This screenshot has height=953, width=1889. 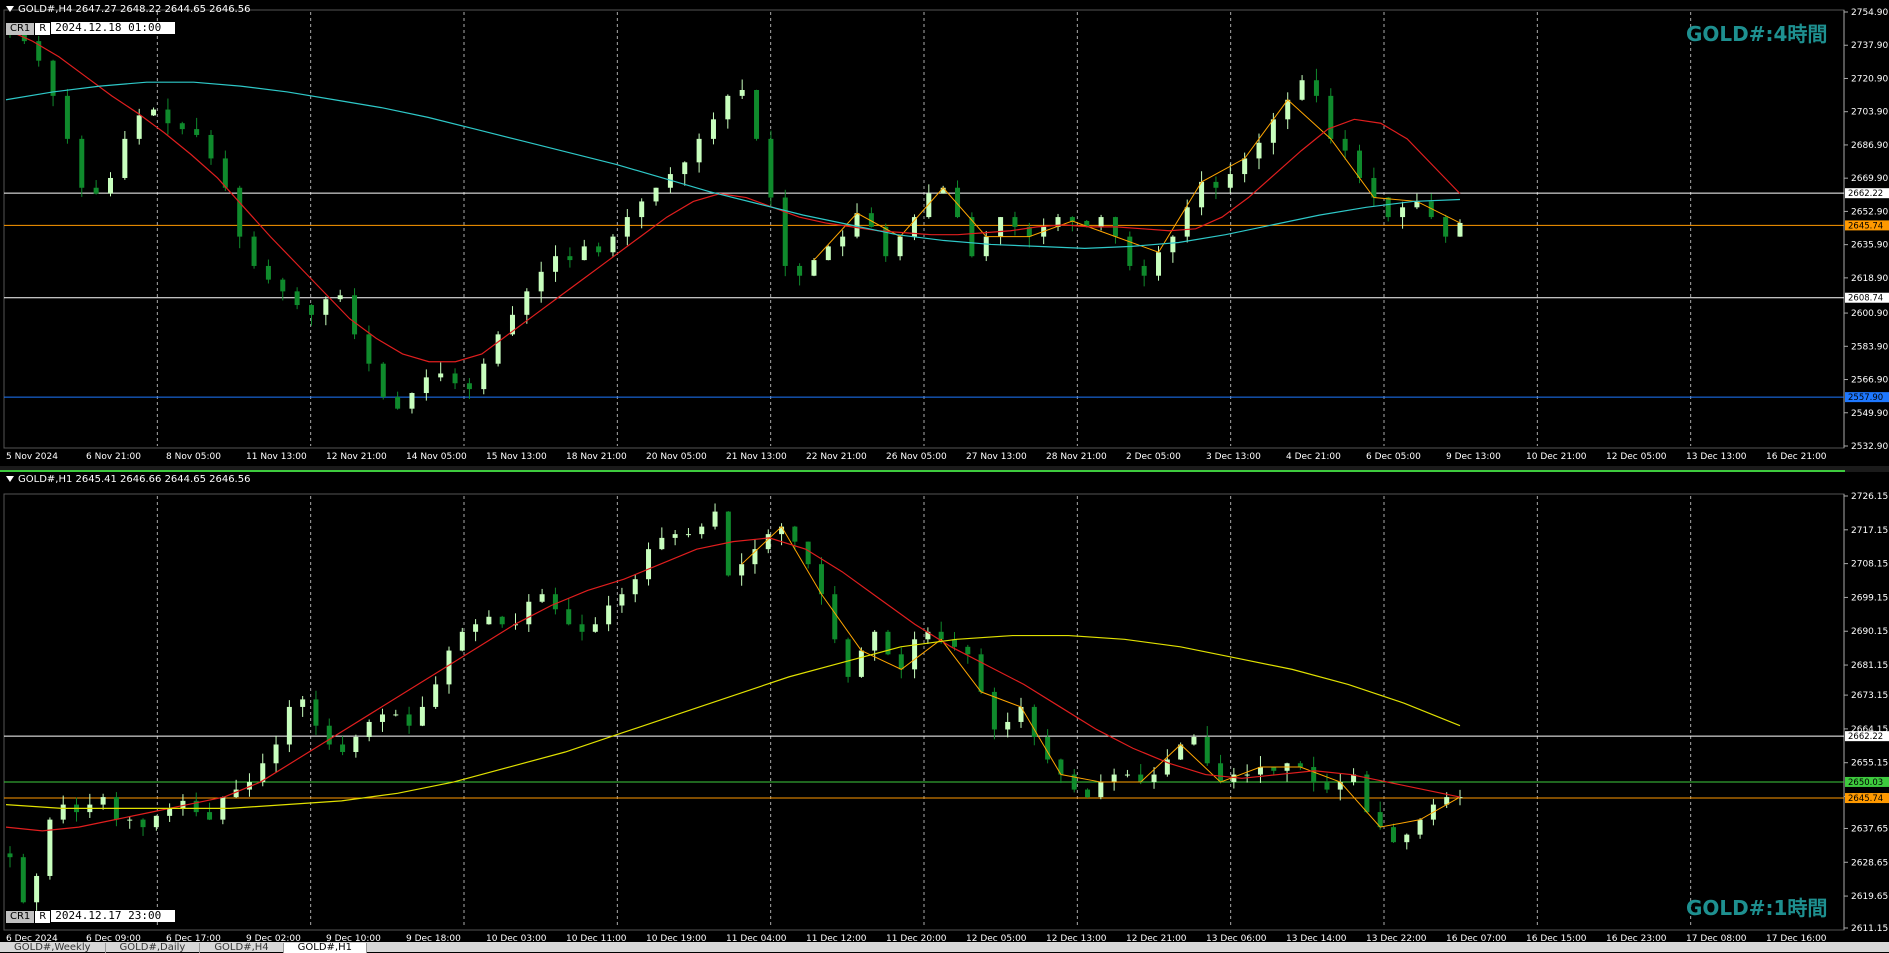 I want to click on h1-x-tick-label: 12 Dec 05:00, so click(x=996, y=938).